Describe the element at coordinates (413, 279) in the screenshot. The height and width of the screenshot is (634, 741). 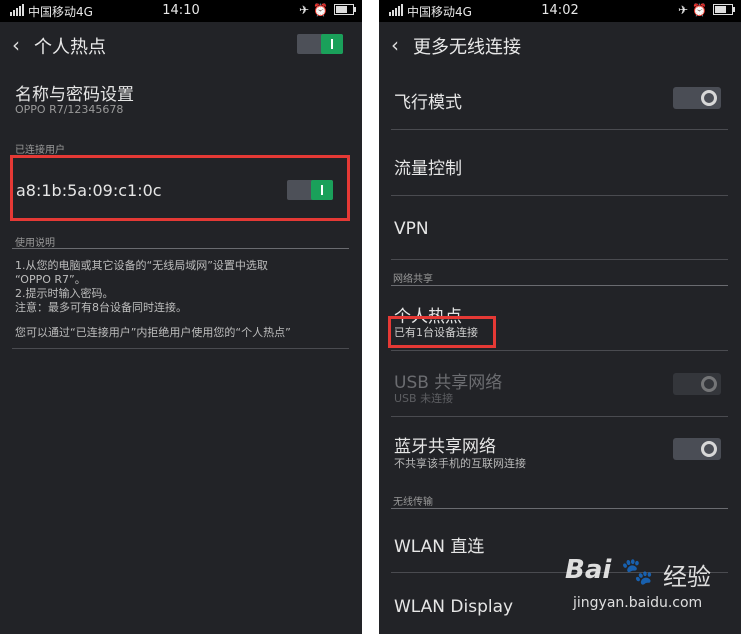
I see `network-sharing-section: 网络共享` at that location.